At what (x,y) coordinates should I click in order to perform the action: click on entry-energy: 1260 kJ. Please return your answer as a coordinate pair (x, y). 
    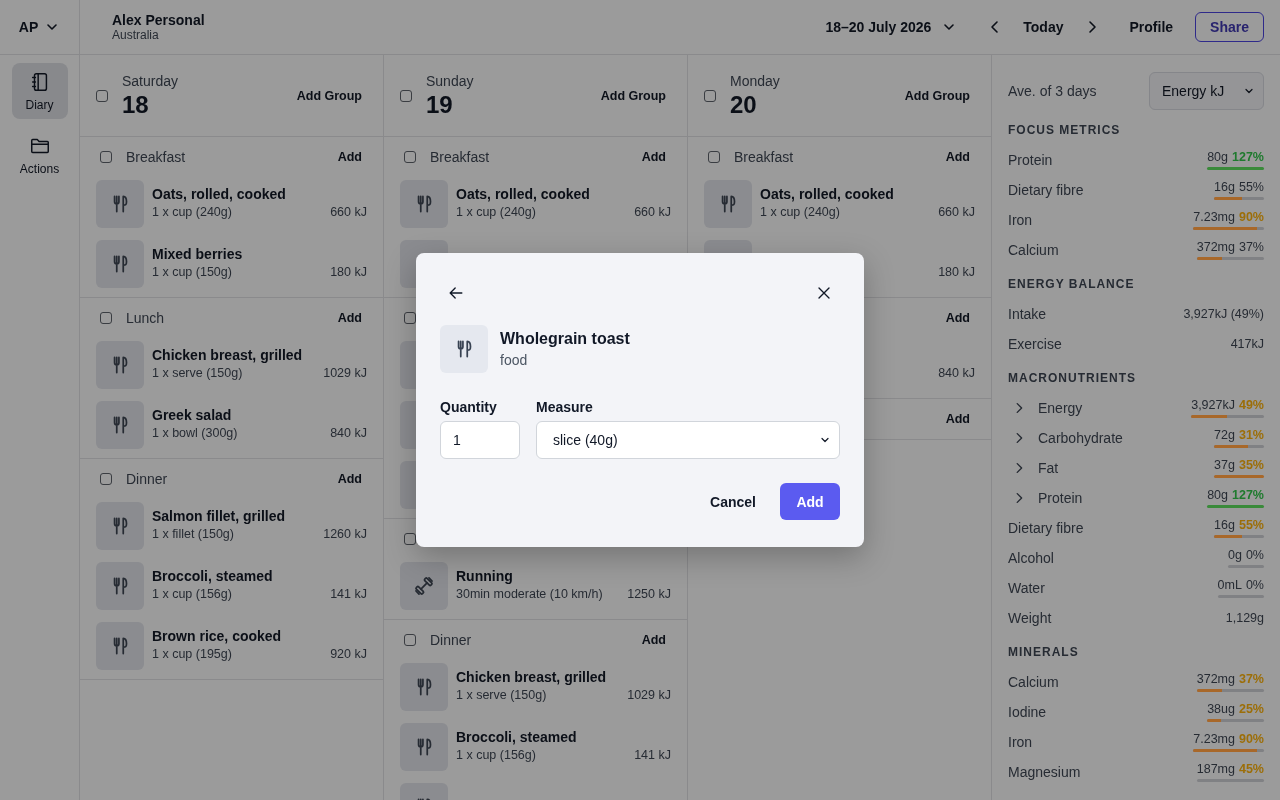
    Looking at the image, I should click on (345, 534).